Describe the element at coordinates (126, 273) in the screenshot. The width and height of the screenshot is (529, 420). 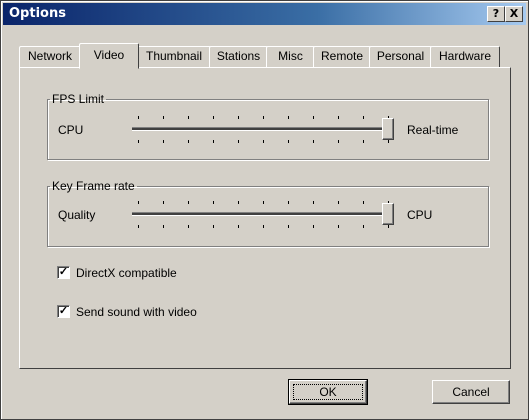
I see `directx-checkbox-label: DirectX compatible` at that location.